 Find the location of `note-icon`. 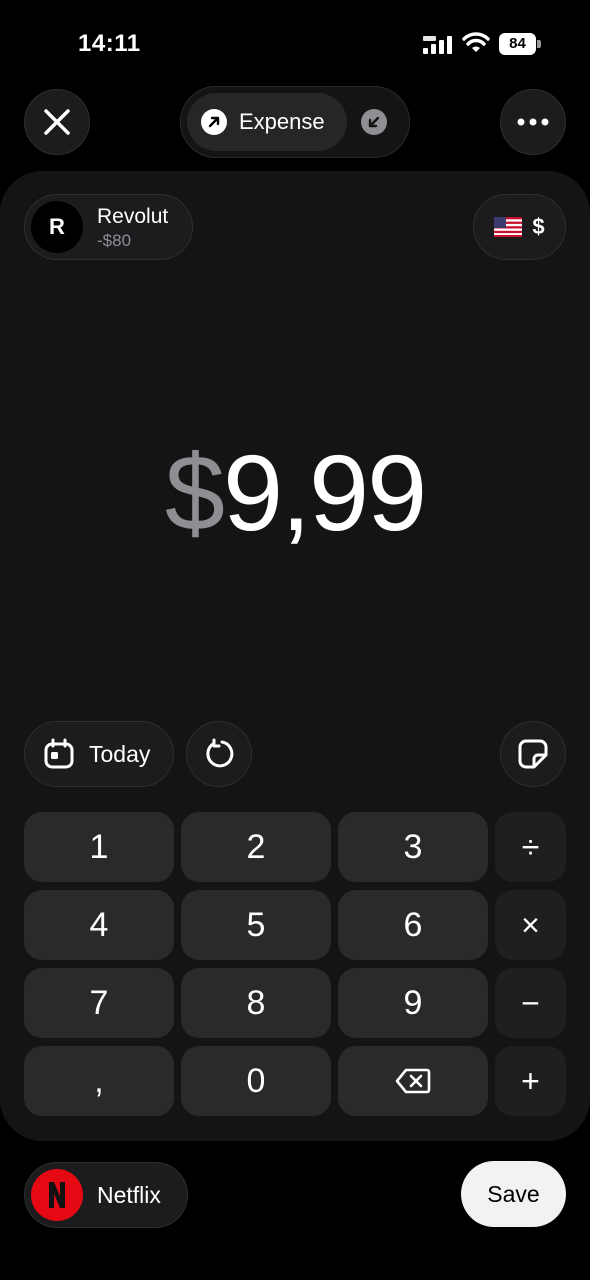

note-icon is located at coordinates (533, 754).